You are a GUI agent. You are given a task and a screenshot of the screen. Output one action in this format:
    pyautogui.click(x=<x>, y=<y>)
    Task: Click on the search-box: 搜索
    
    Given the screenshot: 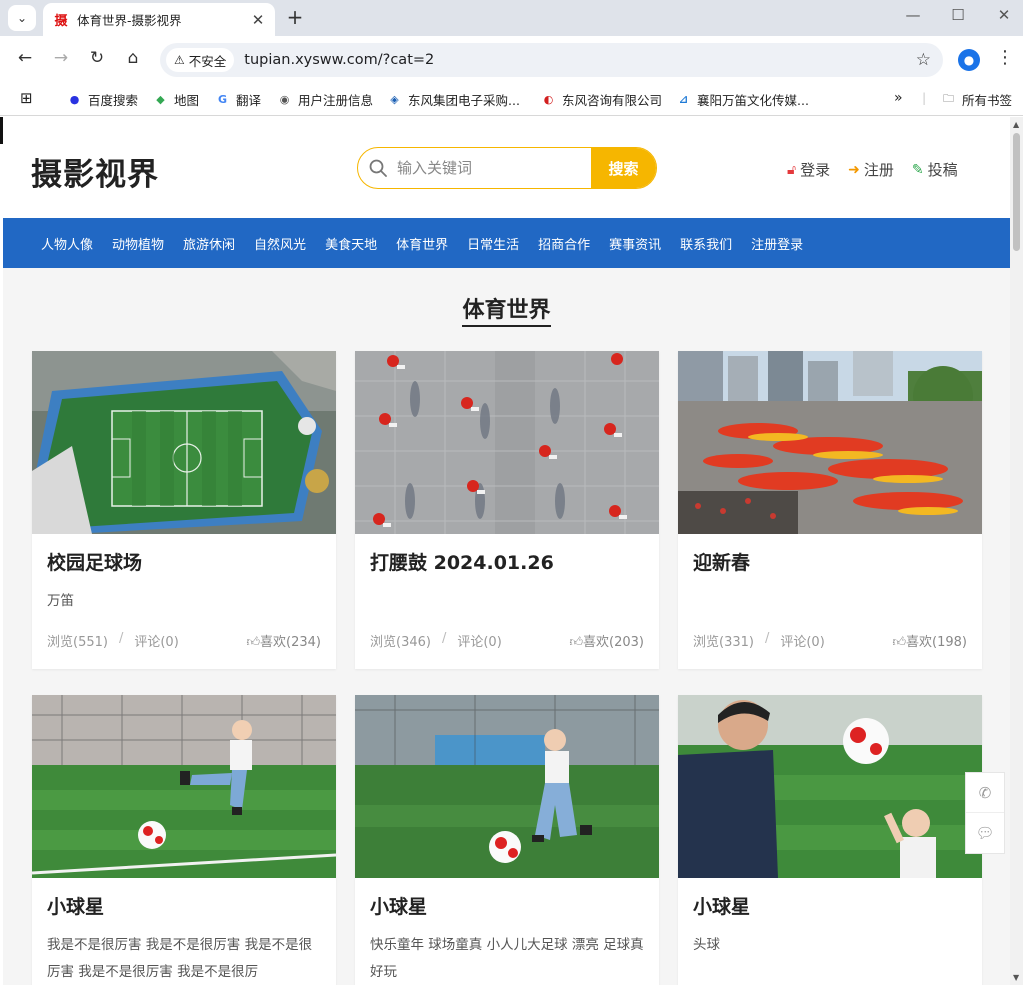 What is the action you would take?
    pyautogui.click(x=507, y=168)
    